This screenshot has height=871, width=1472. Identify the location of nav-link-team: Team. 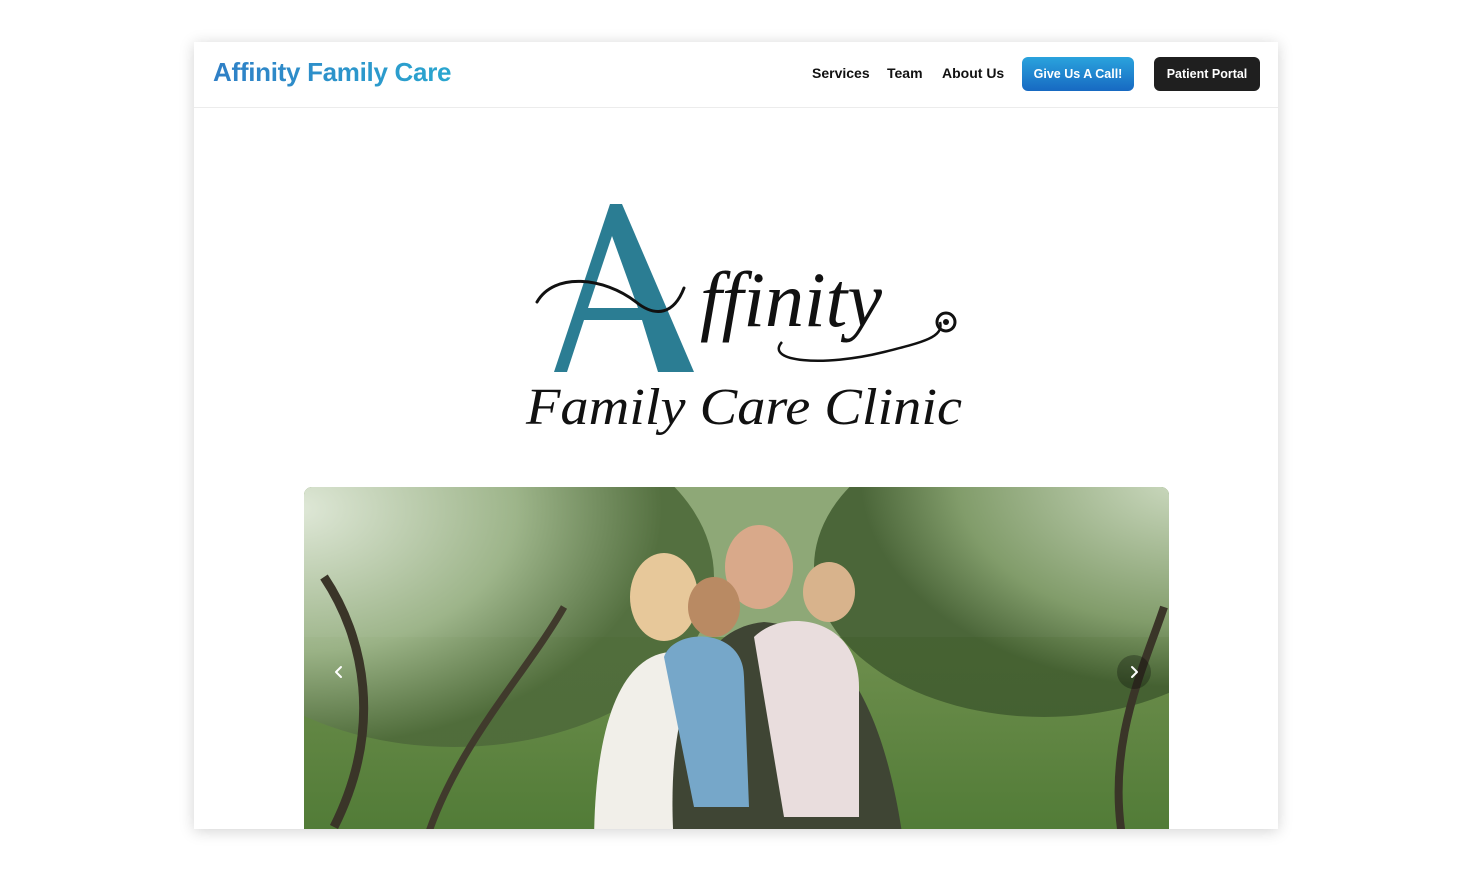
(905, 73).